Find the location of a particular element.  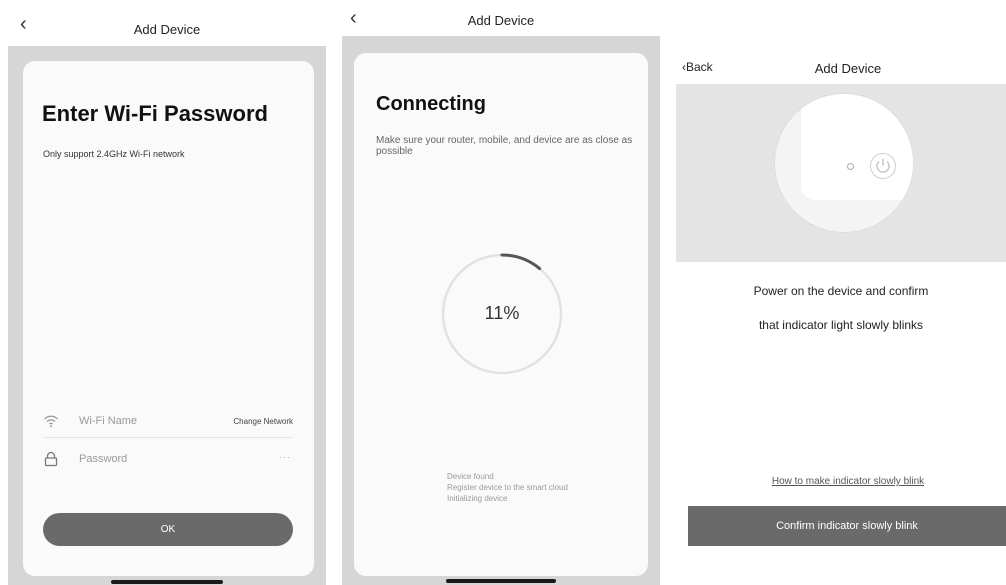

confirm-blink-button: Confirm indicator slowly blink is located at coordinates (847, 526).